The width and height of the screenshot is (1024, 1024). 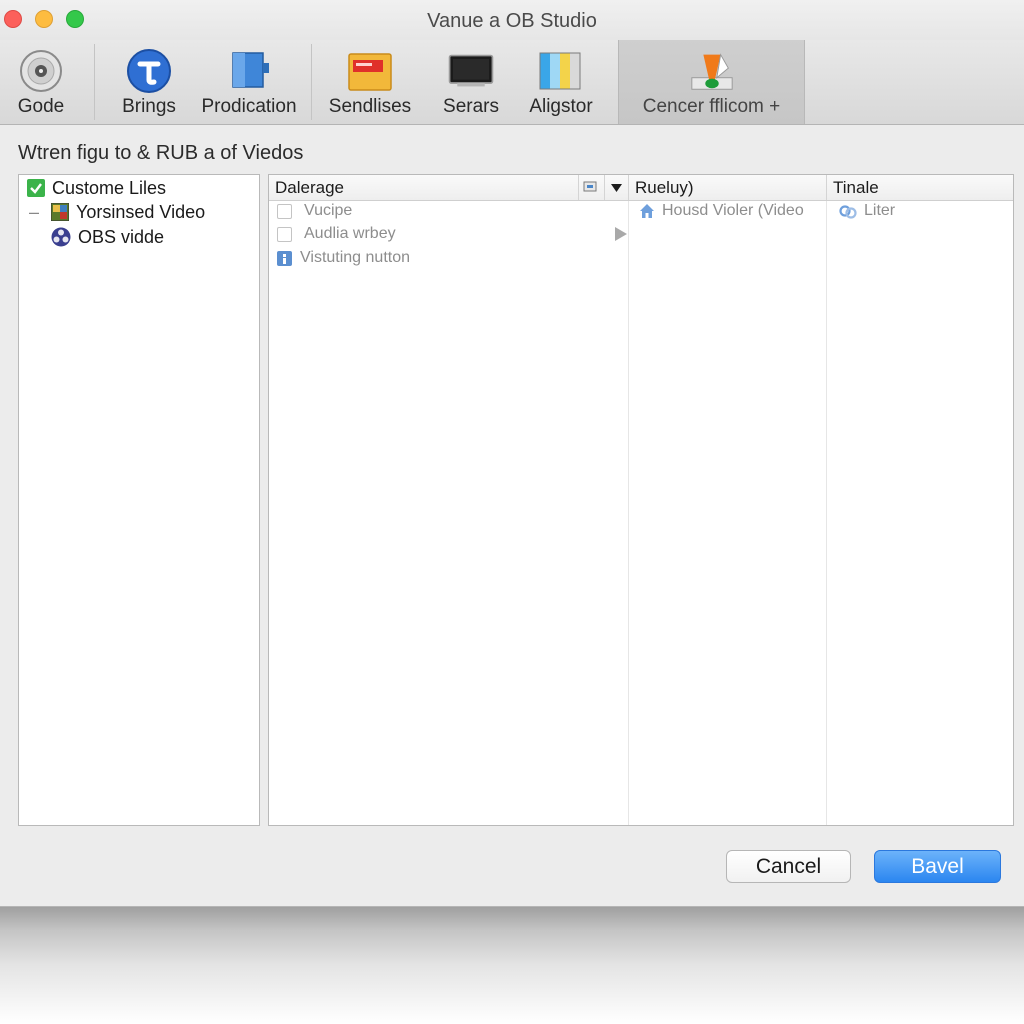 I want to click on table-row: Liter, so click(x=919, y=211).